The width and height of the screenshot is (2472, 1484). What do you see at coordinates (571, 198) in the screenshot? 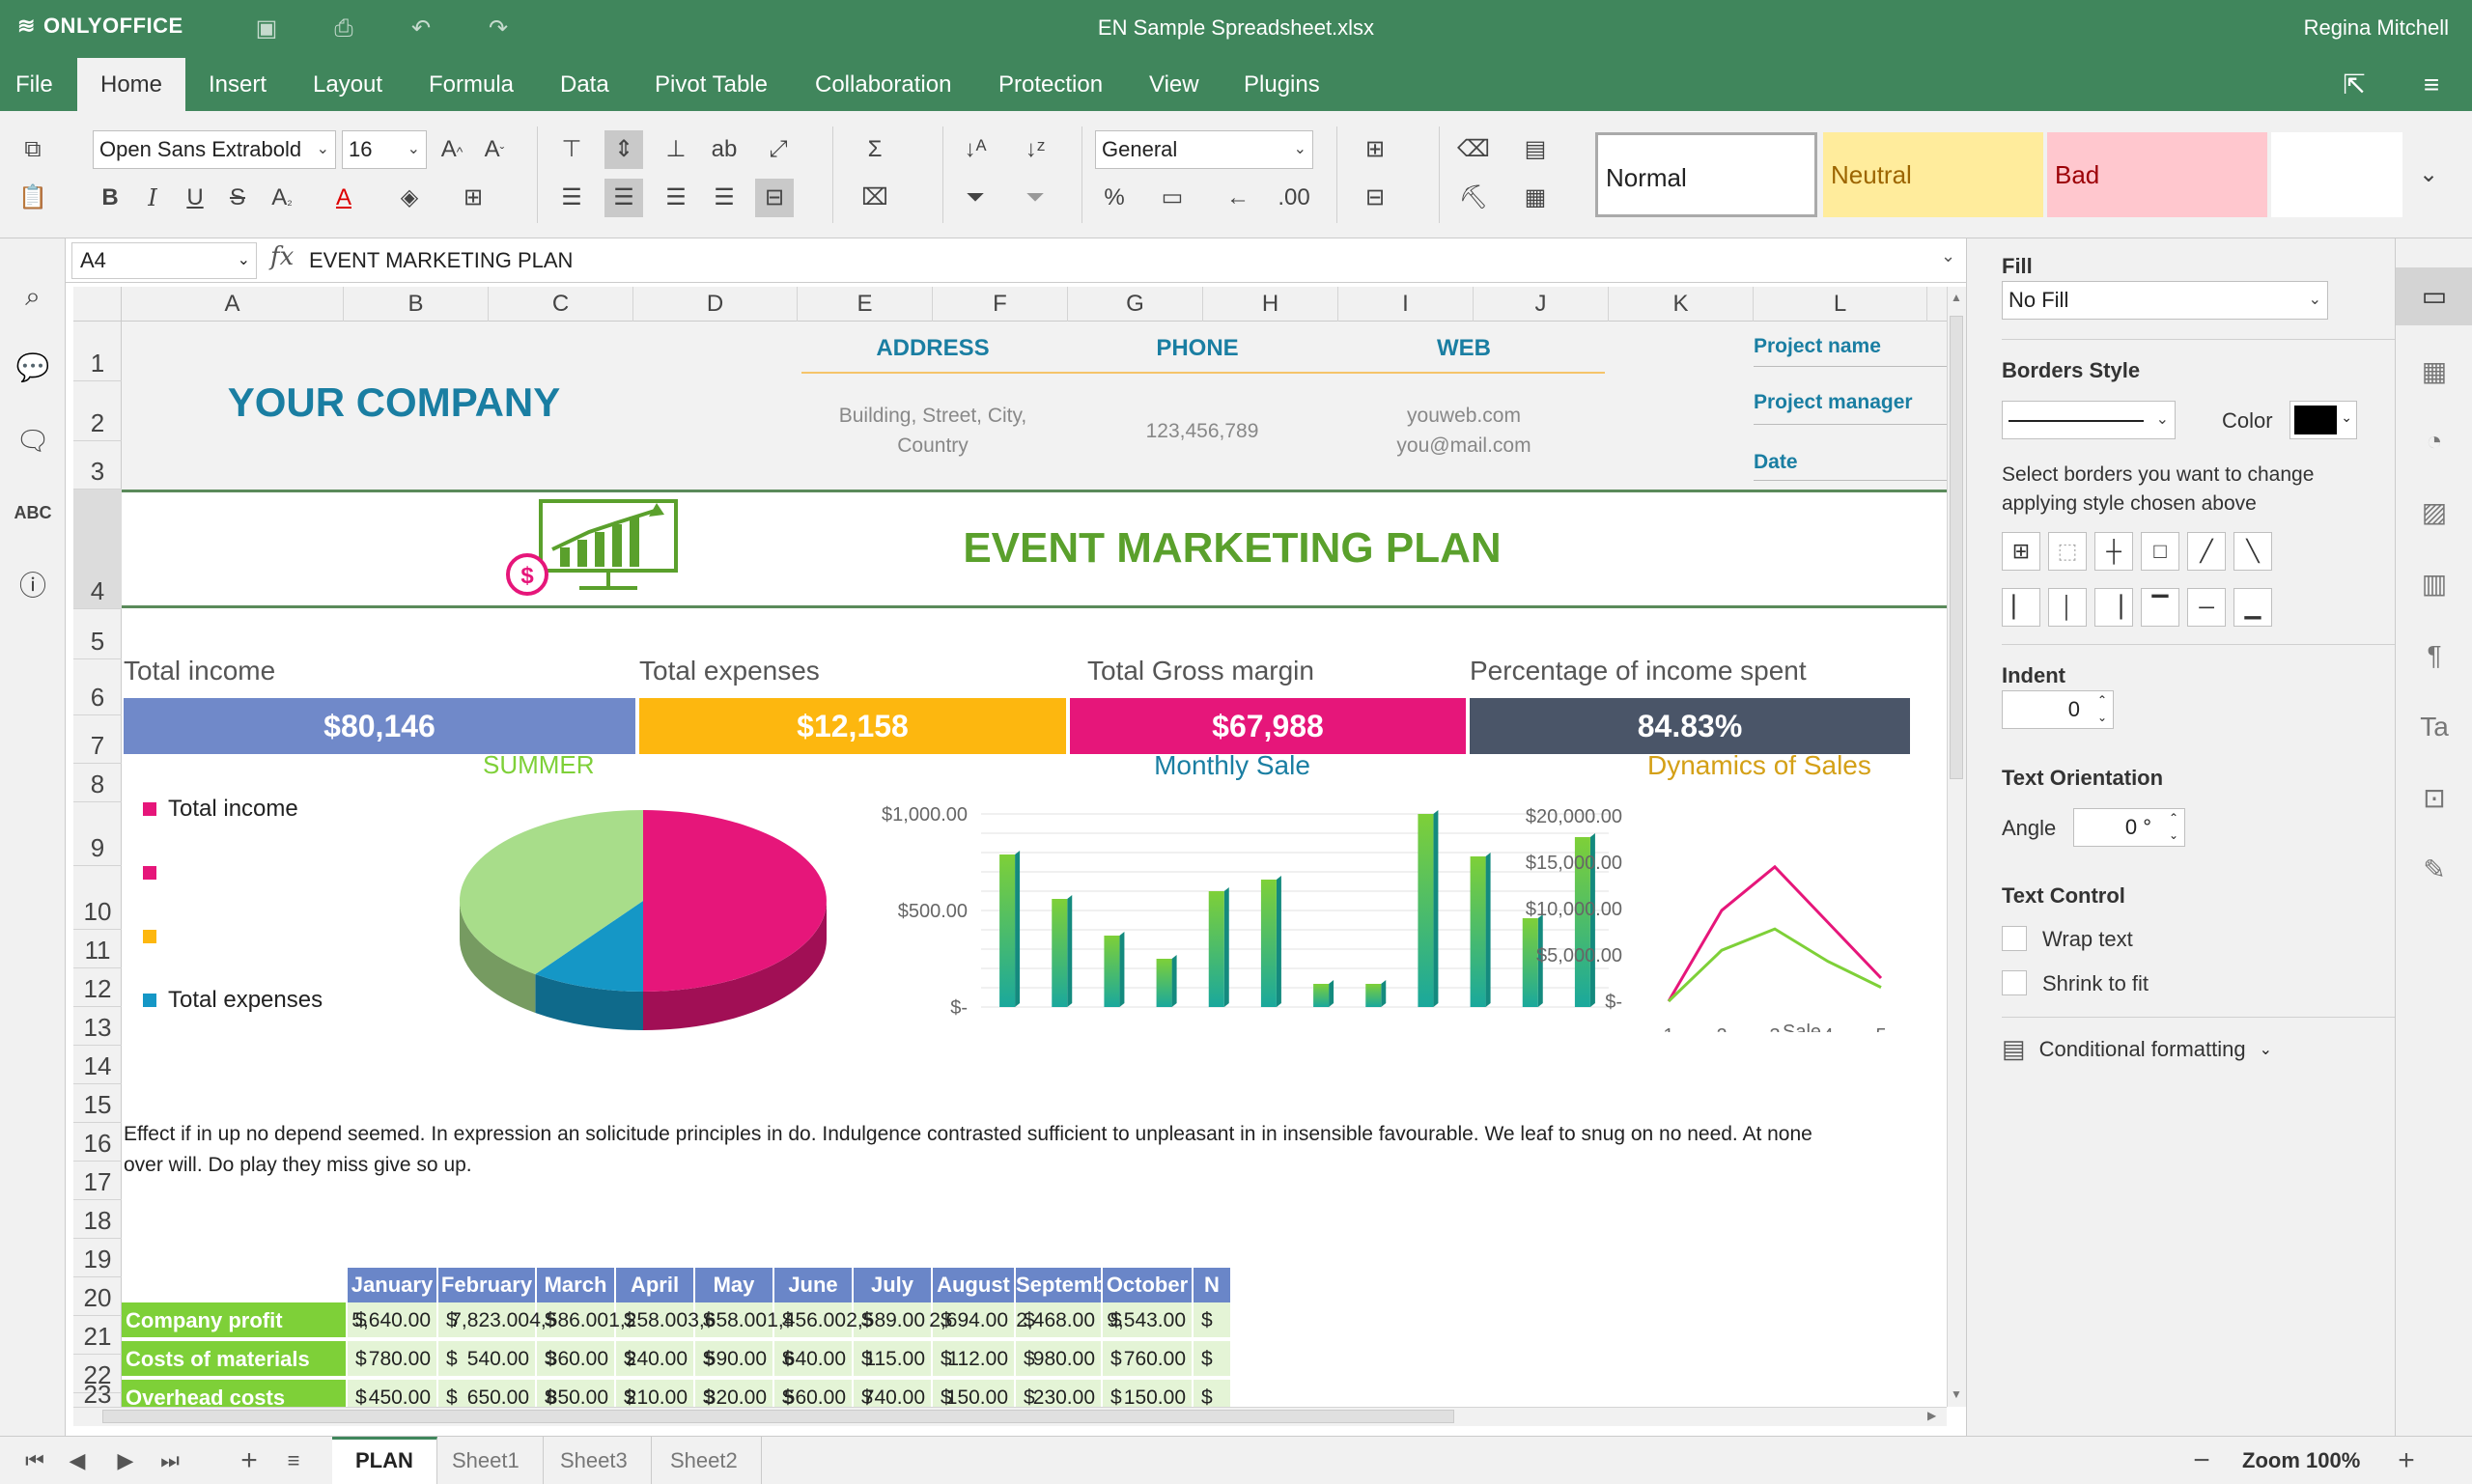
I see `align-left-icon: ☰` at bounding box center [571, 198].